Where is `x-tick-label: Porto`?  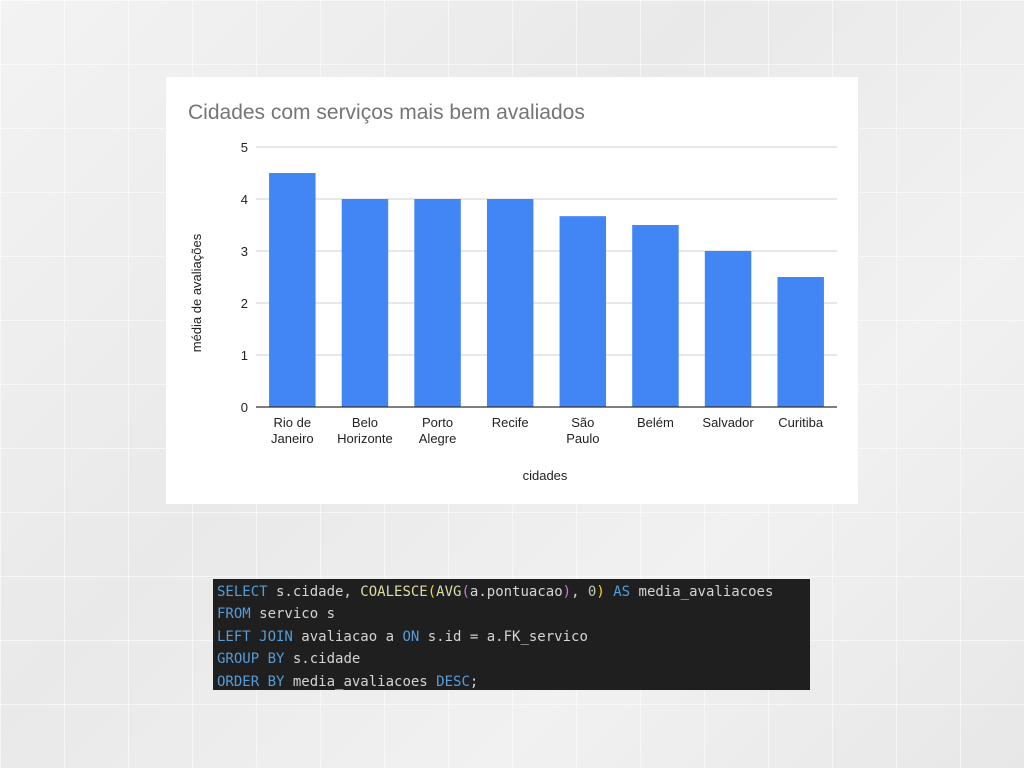
x-tick-label: Porto is located at coordinates (437, 422).